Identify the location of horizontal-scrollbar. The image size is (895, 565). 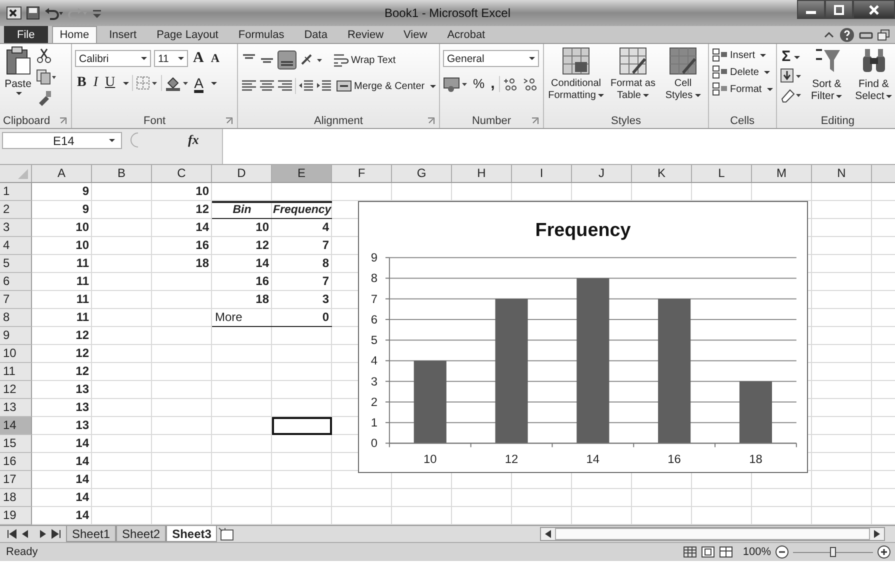
(712, 534).